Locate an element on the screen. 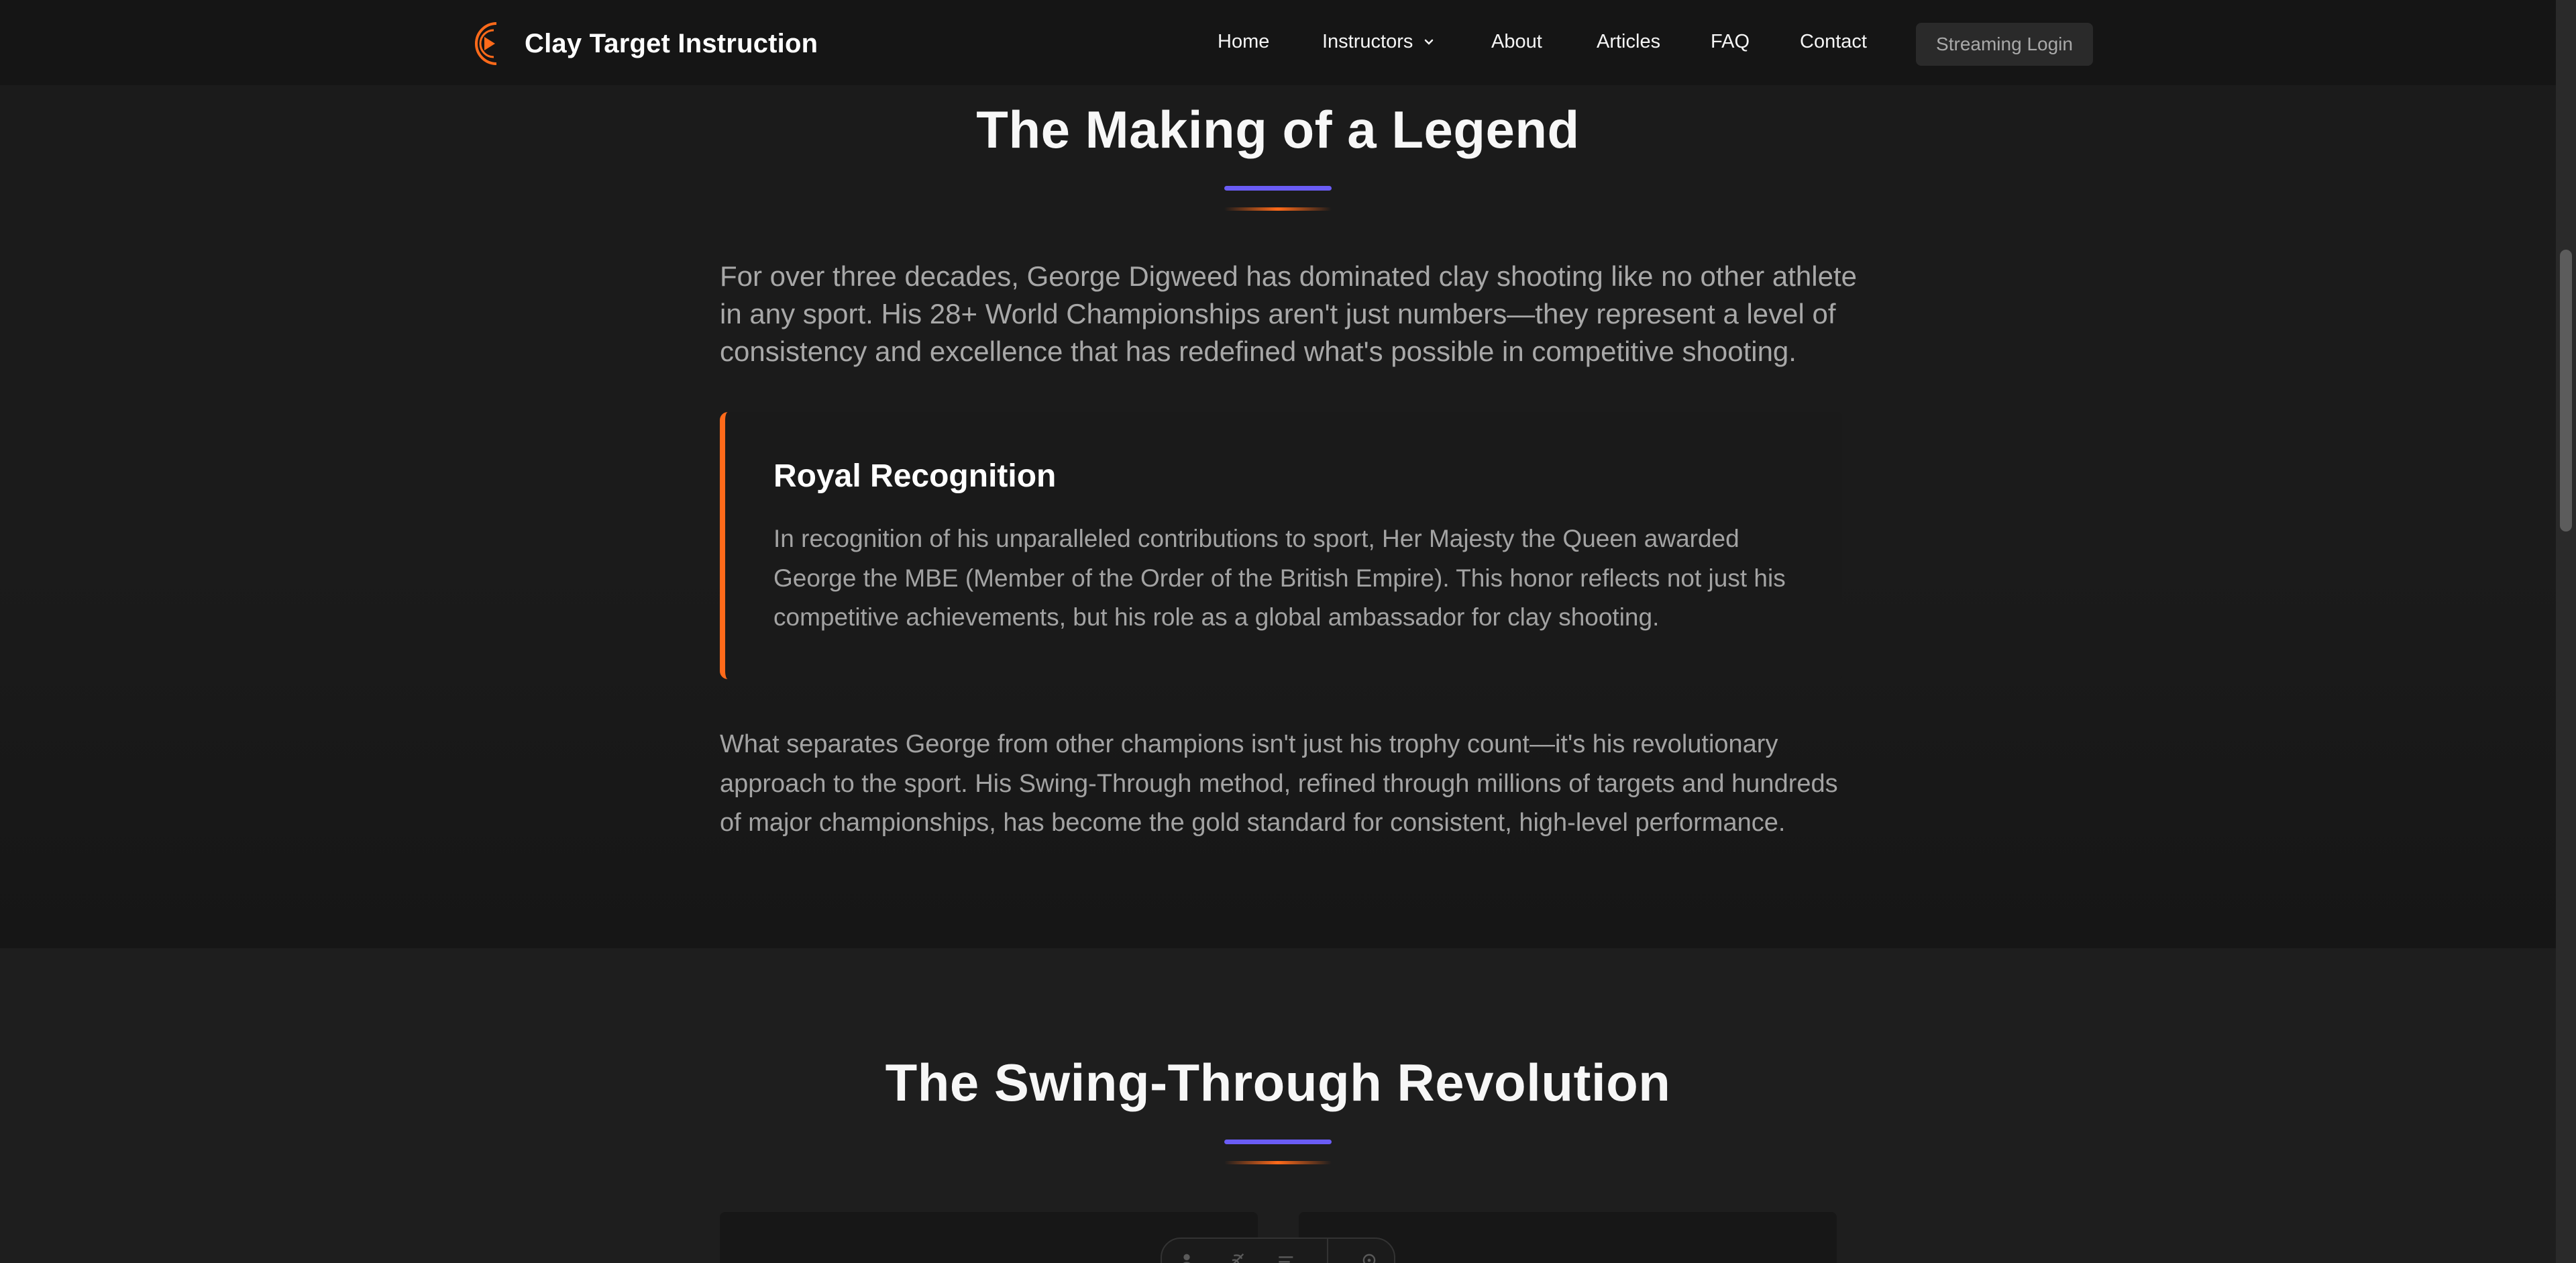 The height and width of the screenshot is (1263, 2576). title-accent-bar is located at coordinates (1278, 188).